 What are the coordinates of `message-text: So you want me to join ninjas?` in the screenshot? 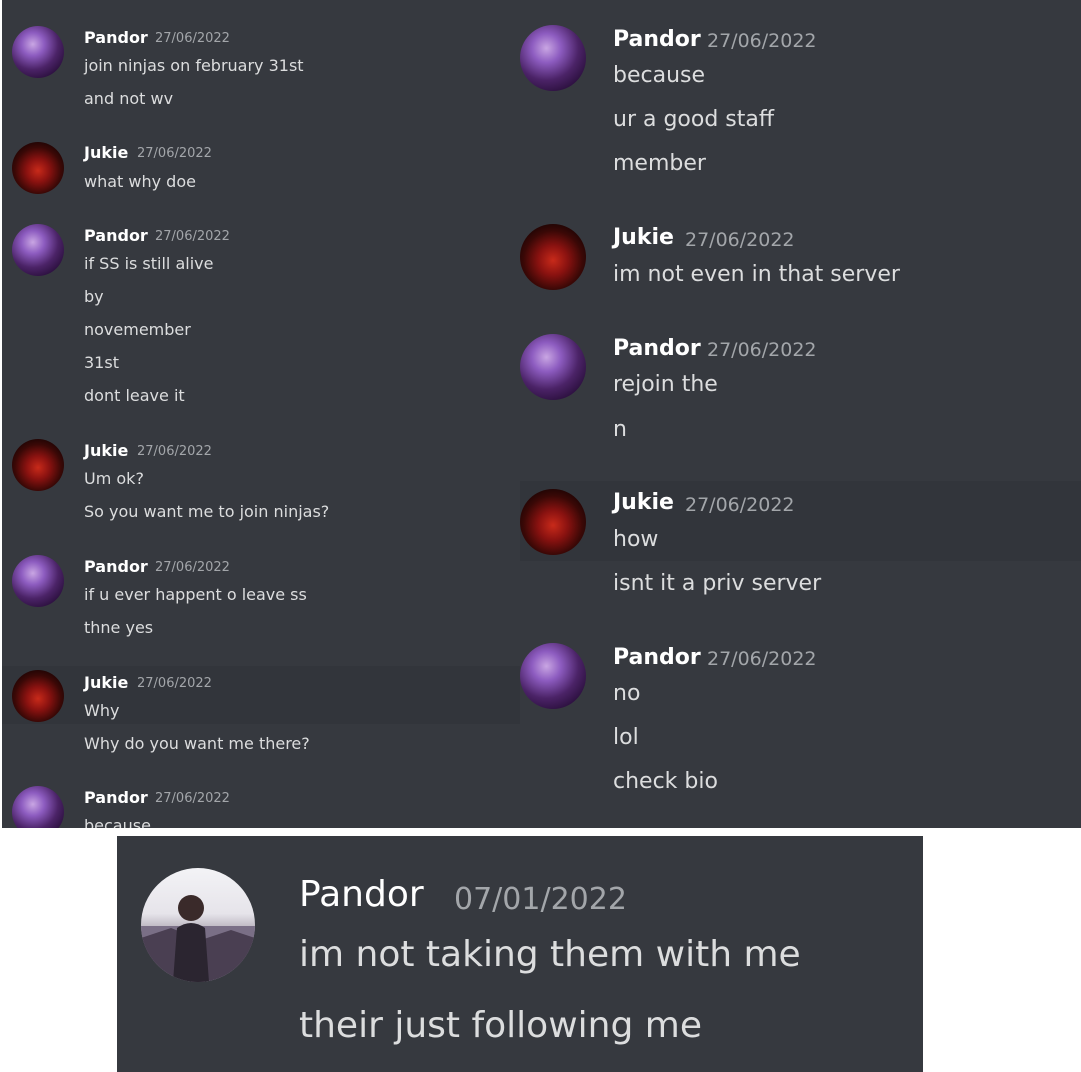 It's located at (207, 511).